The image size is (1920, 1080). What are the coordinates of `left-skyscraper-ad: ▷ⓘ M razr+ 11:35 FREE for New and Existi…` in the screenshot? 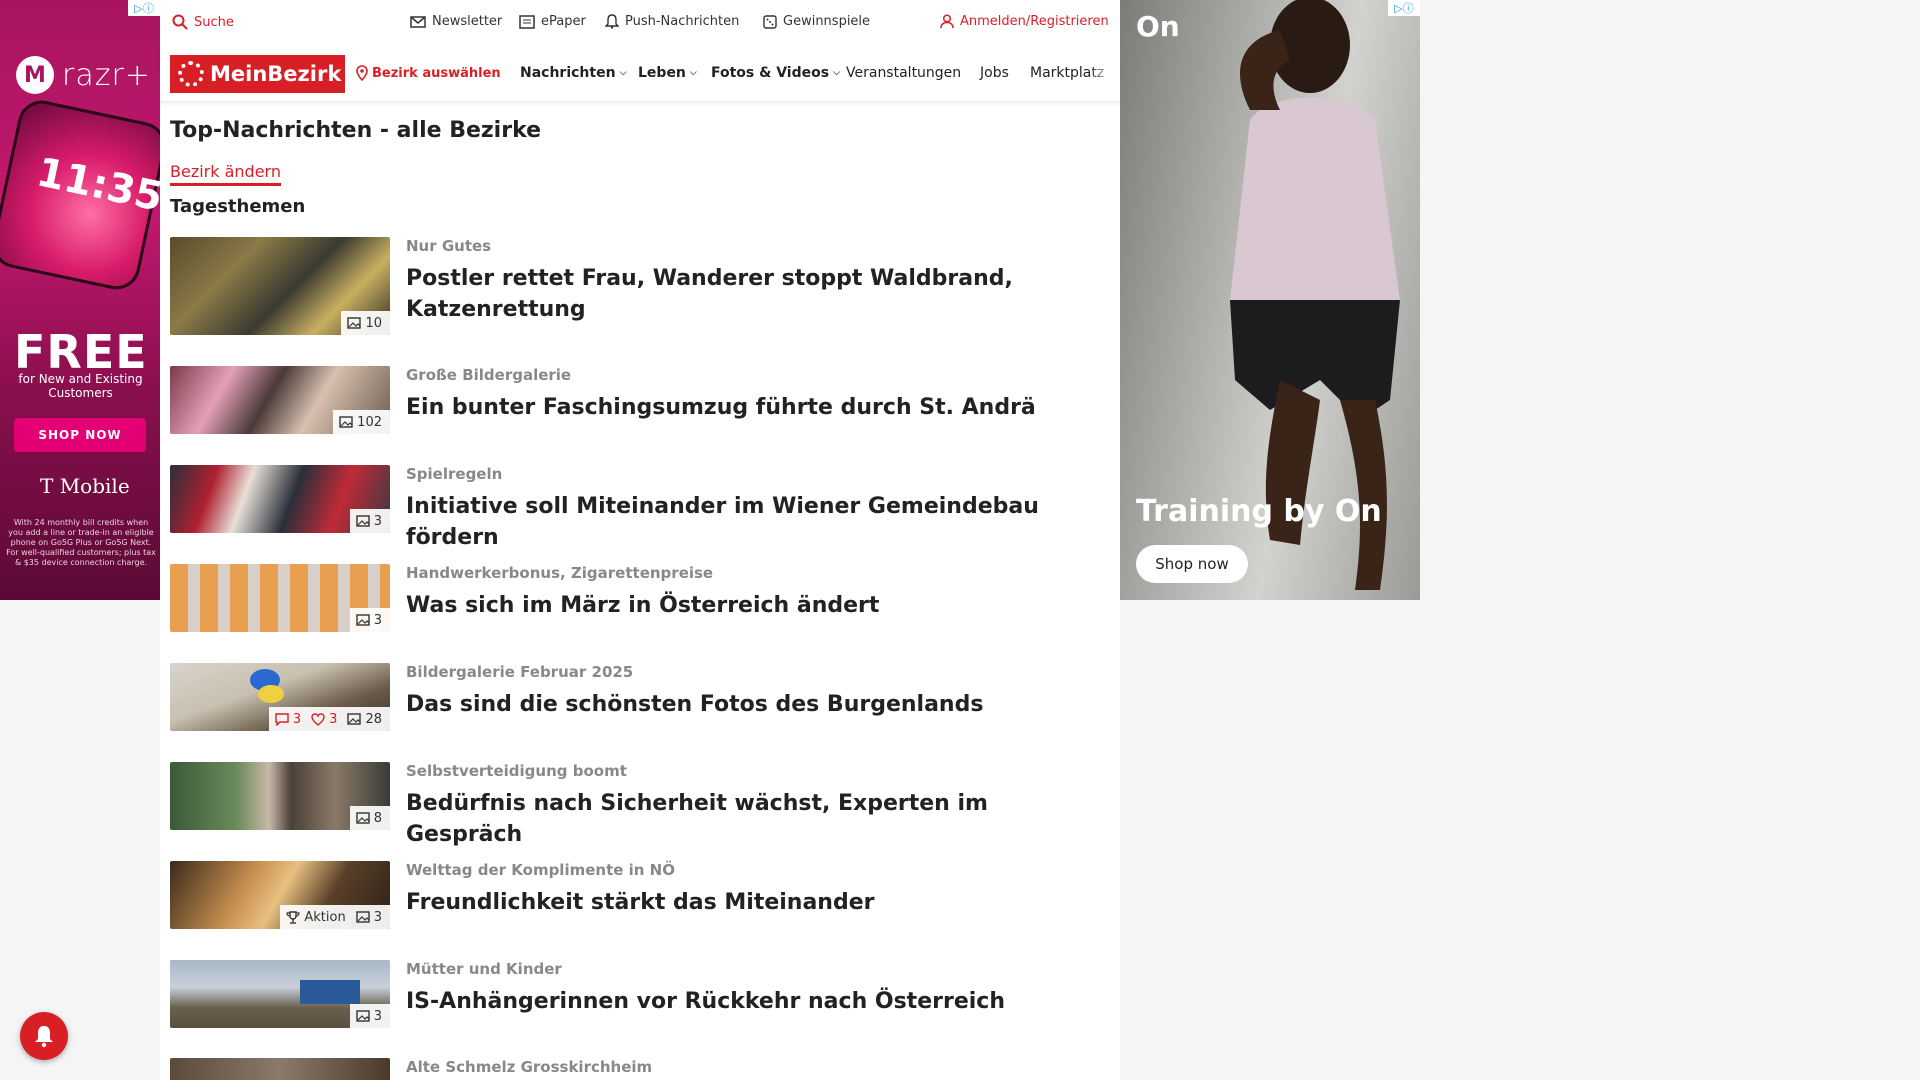 It's located at (80, 300).